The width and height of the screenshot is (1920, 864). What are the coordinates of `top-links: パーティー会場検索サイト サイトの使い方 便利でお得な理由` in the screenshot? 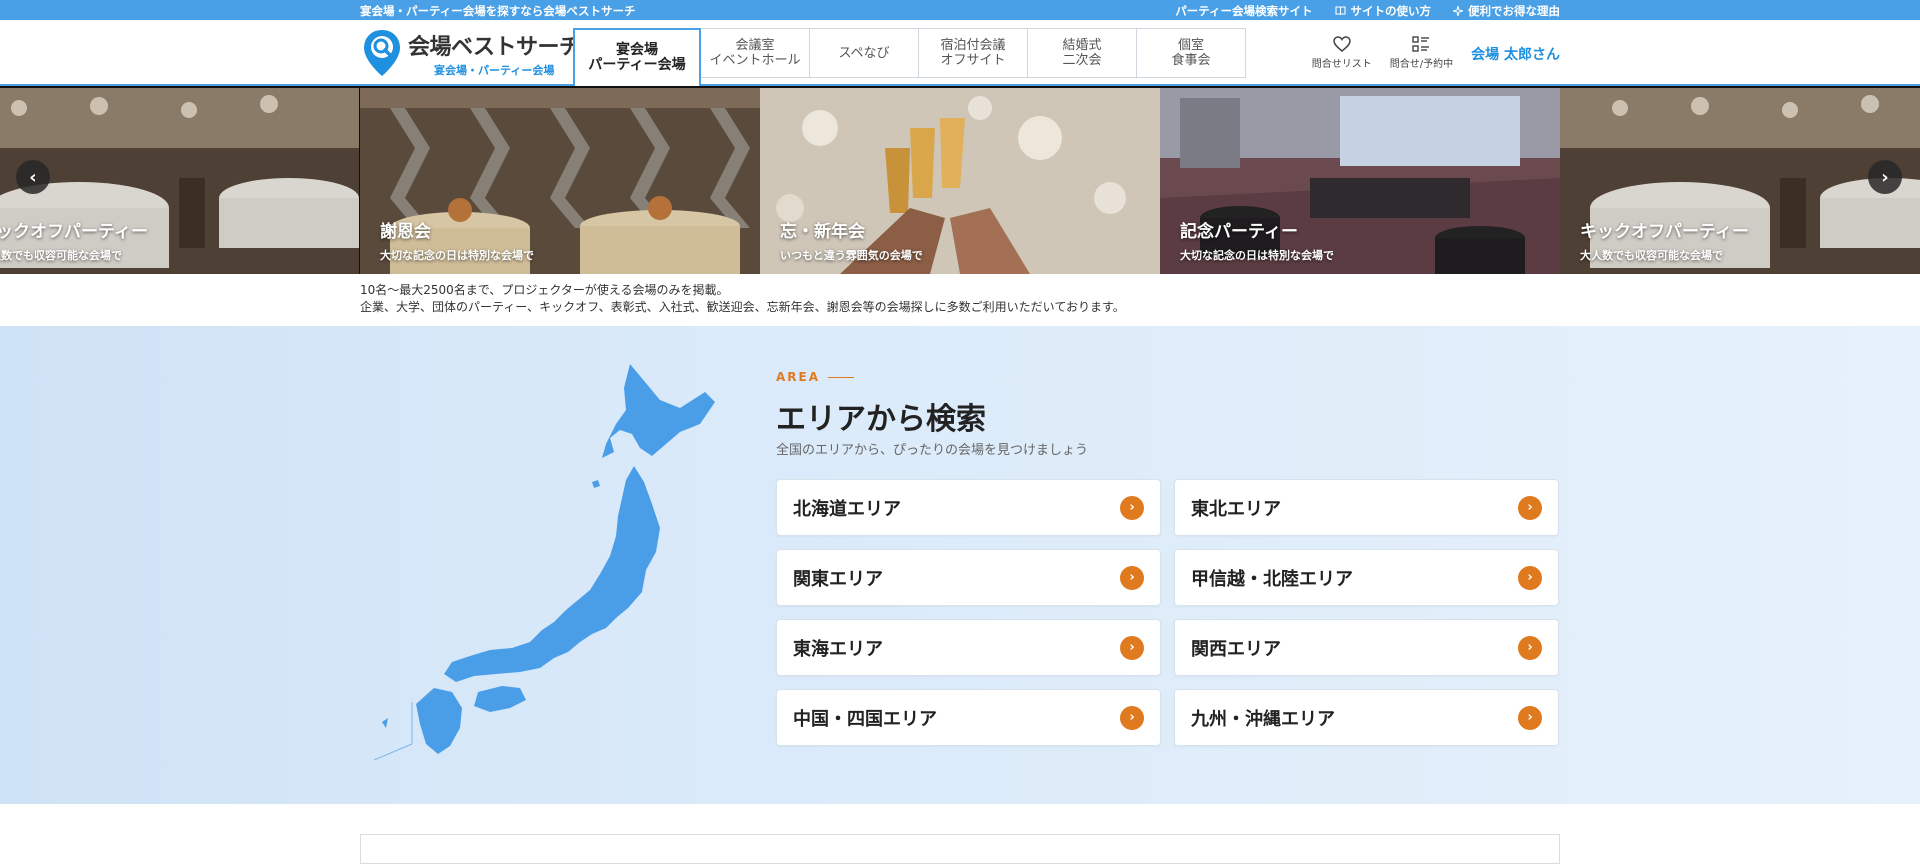 It's located at (1367, 11).